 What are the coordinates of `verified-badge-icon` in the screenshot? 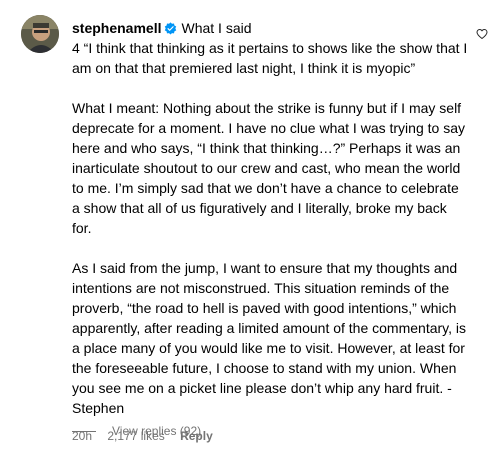 It's located at (171, 28).